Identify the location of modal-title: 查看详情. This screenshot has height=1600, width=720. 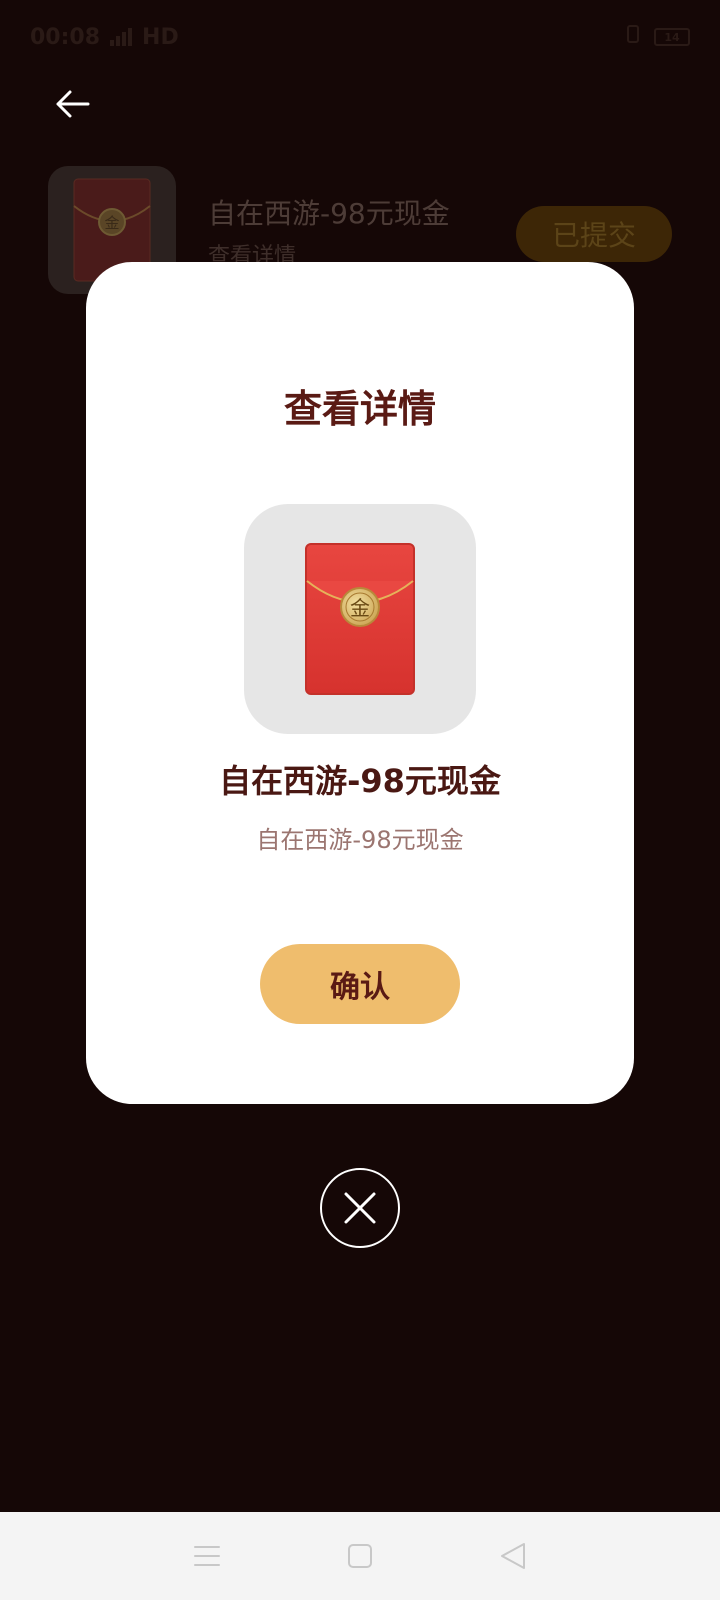
(359, 409).